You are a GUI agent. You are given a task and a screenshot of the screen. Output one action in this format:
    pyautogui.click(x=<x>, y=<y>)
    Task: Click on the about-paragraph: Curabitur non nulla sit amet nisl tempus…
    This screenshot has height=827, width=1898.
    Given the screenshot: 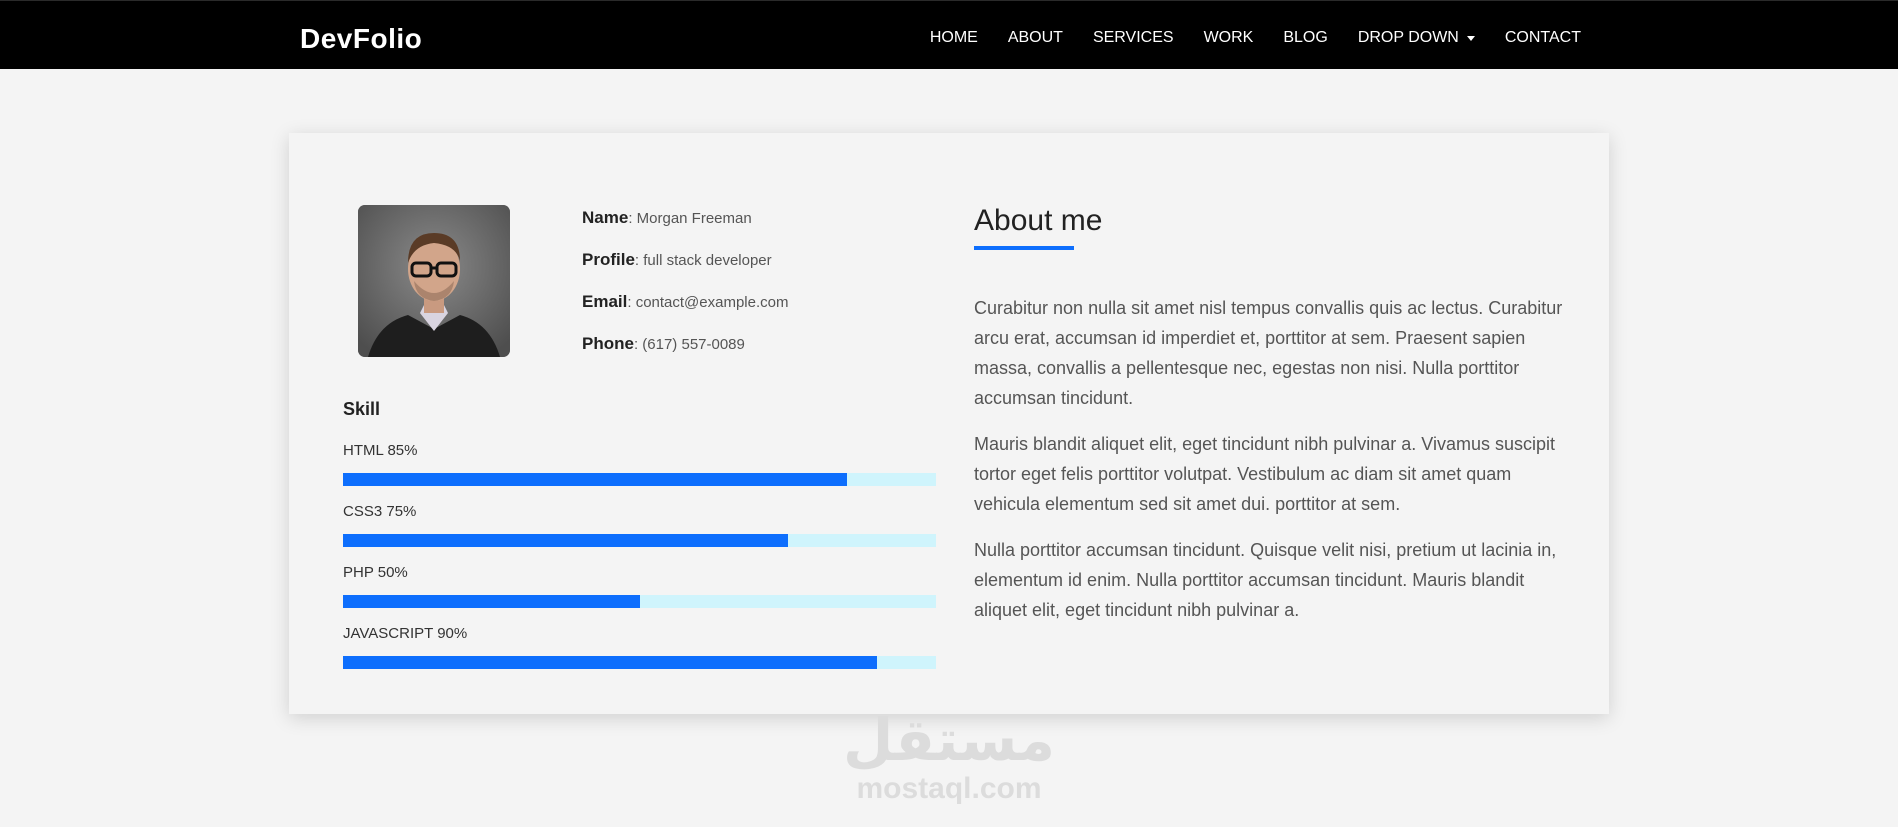 What is the action you would take?
    pyautogui.click(x=1268, y=353)
    